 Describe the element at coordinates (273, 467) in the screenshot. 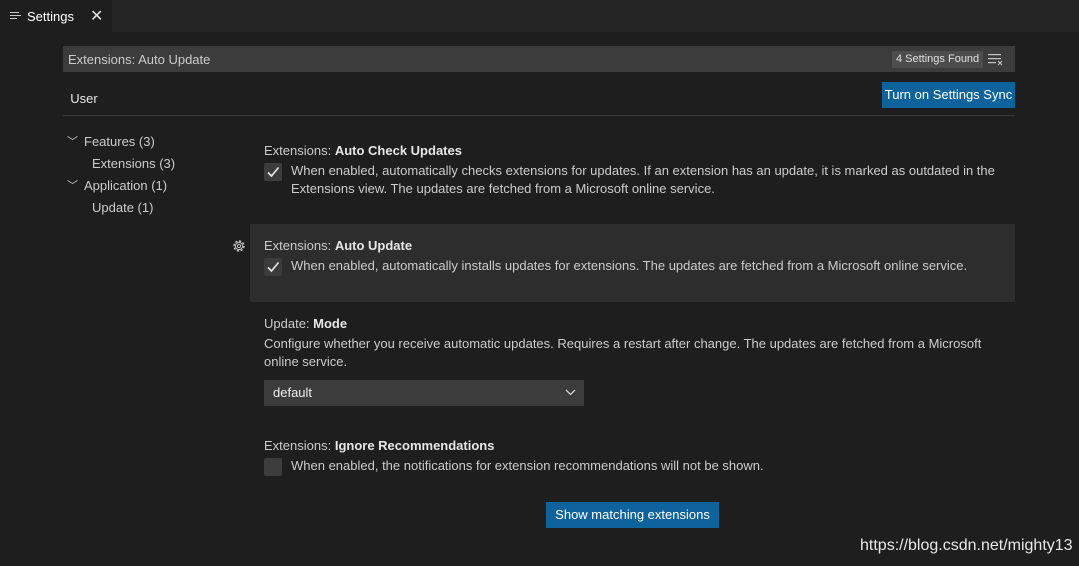

I see `ignore-recommendations-checkbox` at that location.